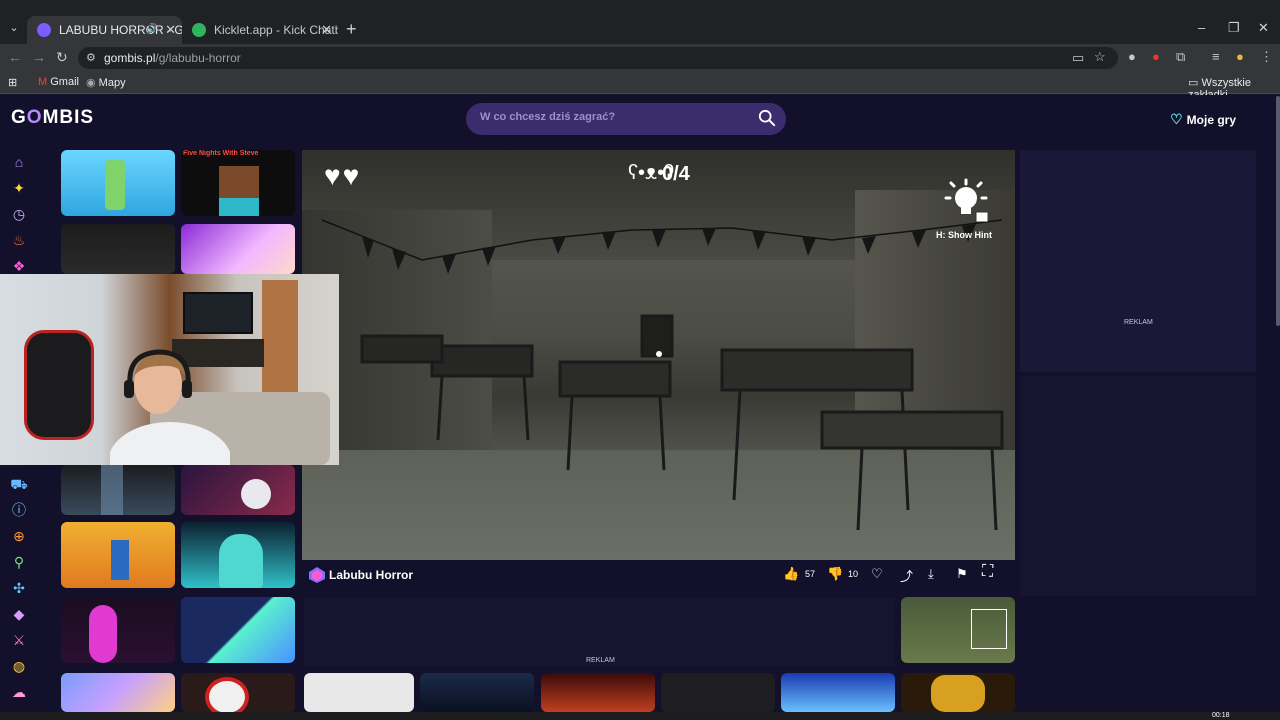 Image resolution: width=1280 pixels, height=720 pixels. What do you see at coordinates (351, 29) in the screenshot?
I see `new-tab-icon: +` at bounding box center [351, 29].